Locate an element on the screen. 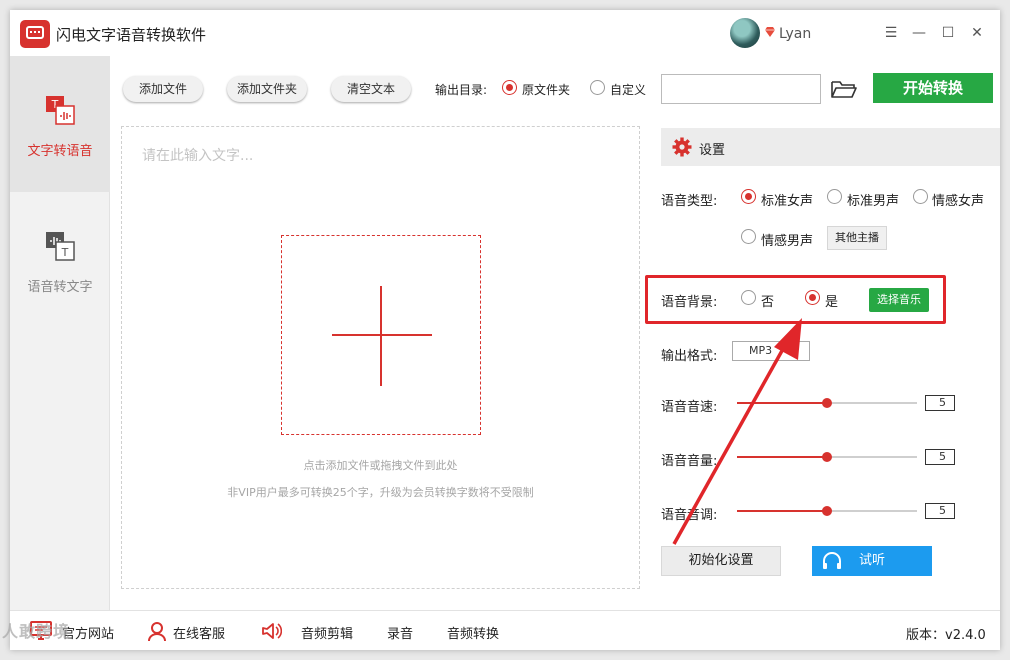  format-select: MP3 is located at coordinates (771, 351).